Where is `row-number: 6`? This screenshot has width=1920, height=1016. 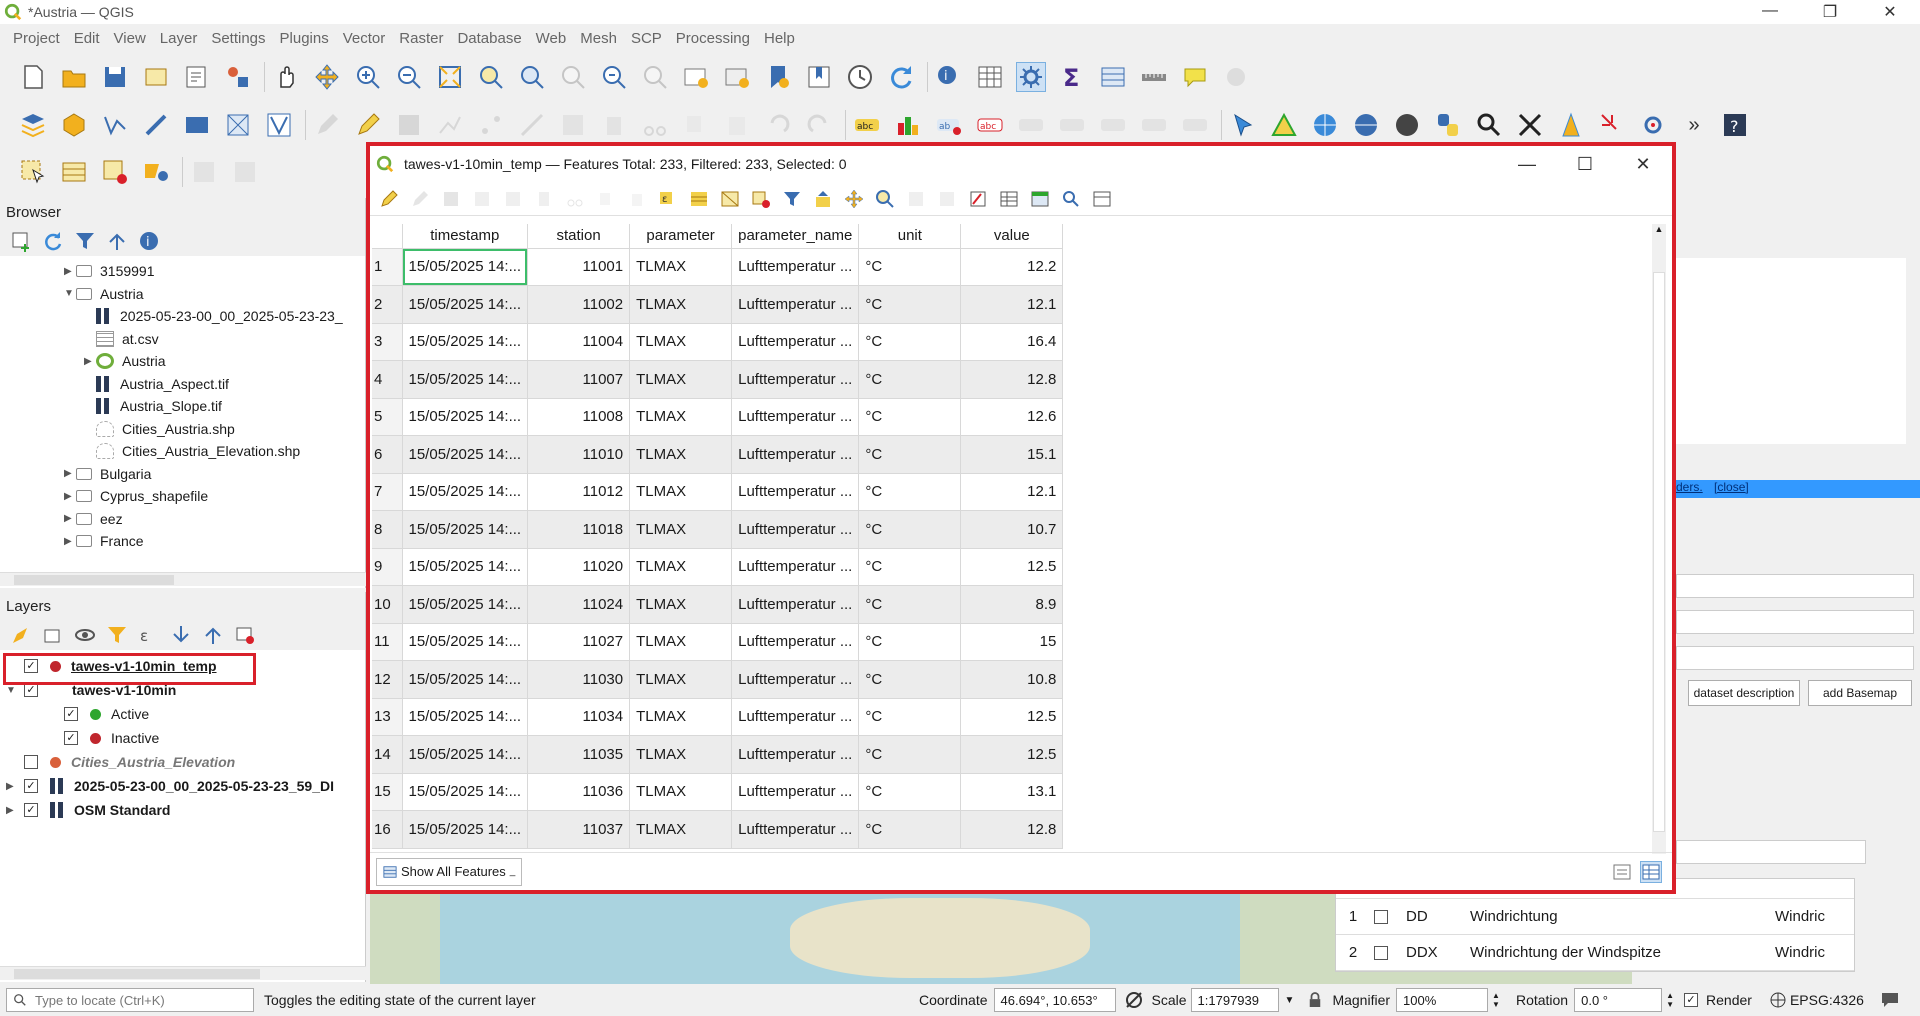
row-number: 6 is located at coordinates (387, 454).